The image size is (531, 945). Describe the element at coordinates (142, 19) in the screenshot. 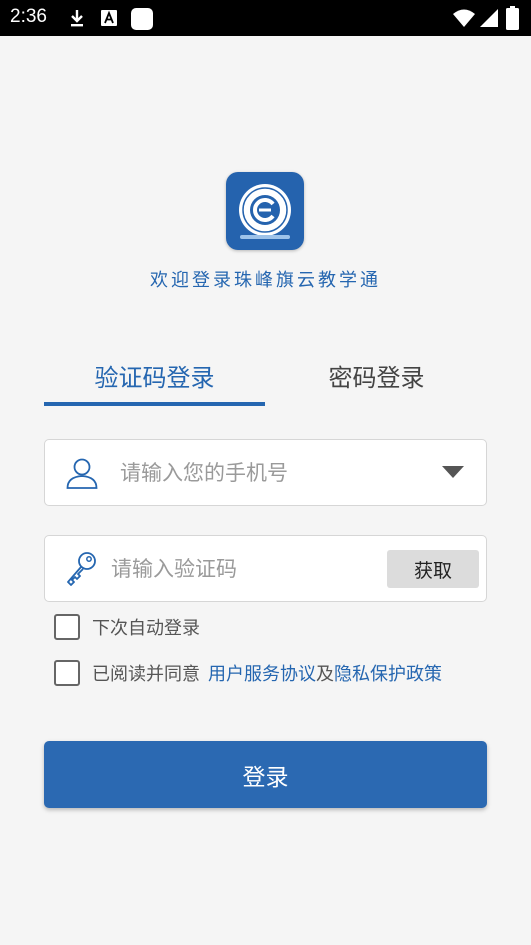

I see `app-icon` at that location.